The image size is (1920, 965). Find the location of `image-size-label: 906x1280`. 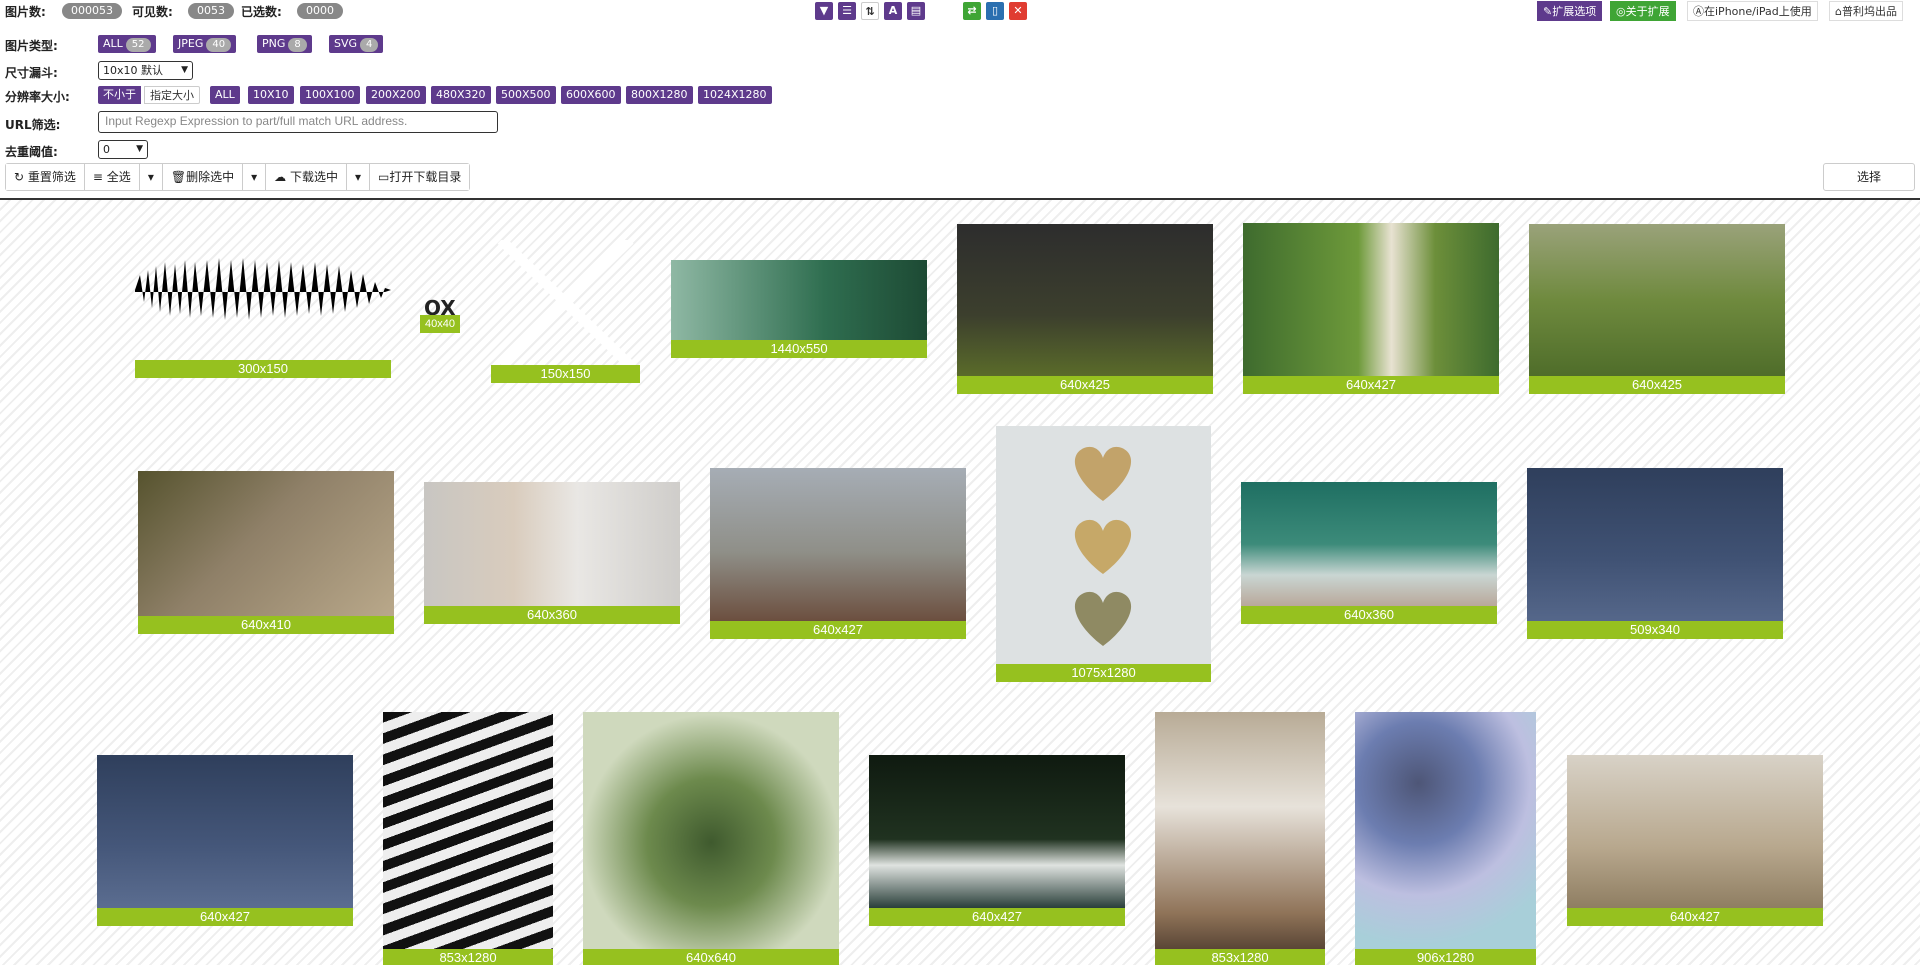

image-size-label: 906x1280 is located at coordinates (1445, 957).